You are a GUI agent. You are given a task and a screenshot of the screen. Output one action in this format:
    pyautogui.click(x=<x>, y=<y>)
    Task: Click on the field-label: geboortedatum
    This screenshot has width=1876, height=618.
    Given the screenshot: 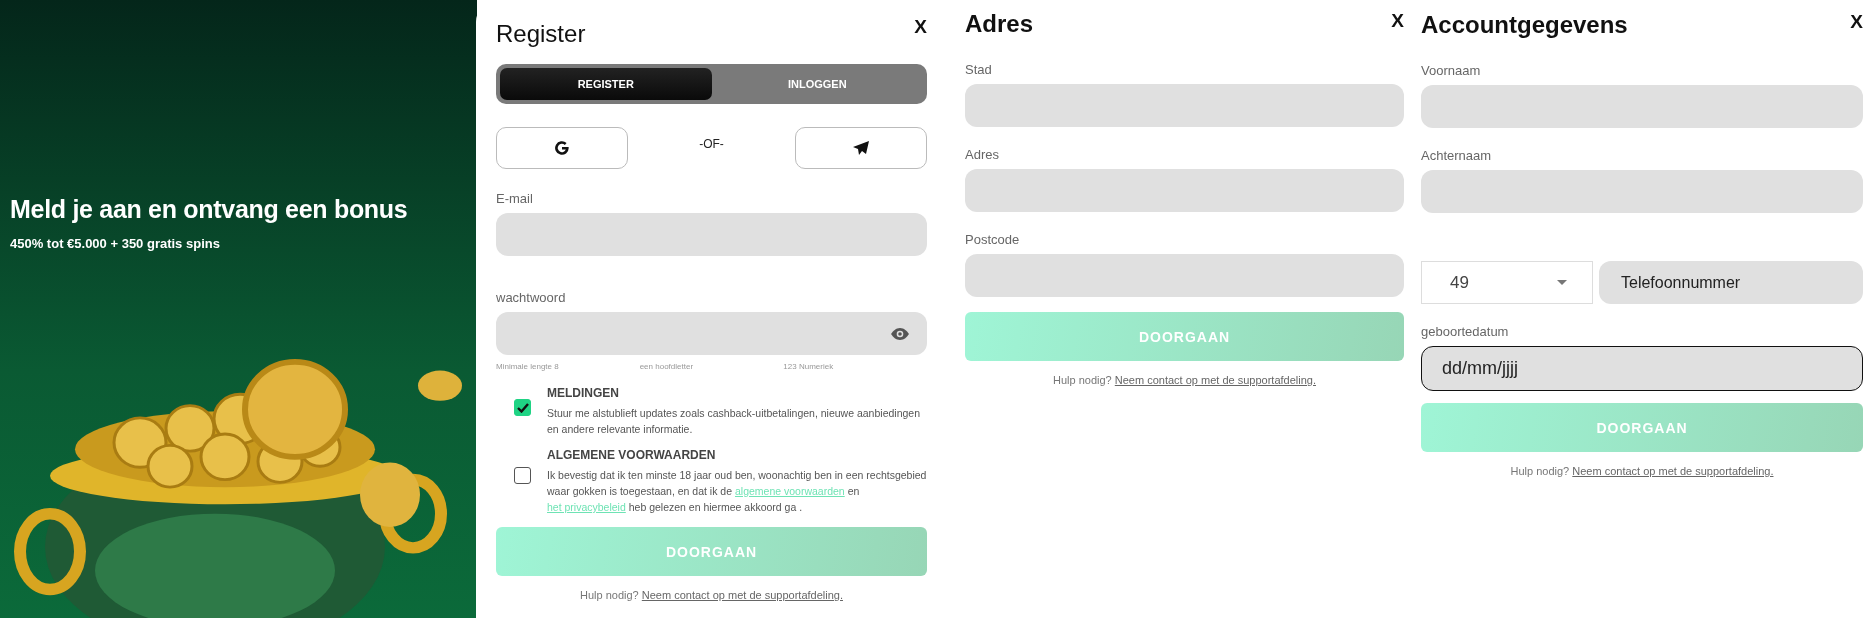 What is the action you would take?
    pyautogui.click(x=1465, y=331)
    